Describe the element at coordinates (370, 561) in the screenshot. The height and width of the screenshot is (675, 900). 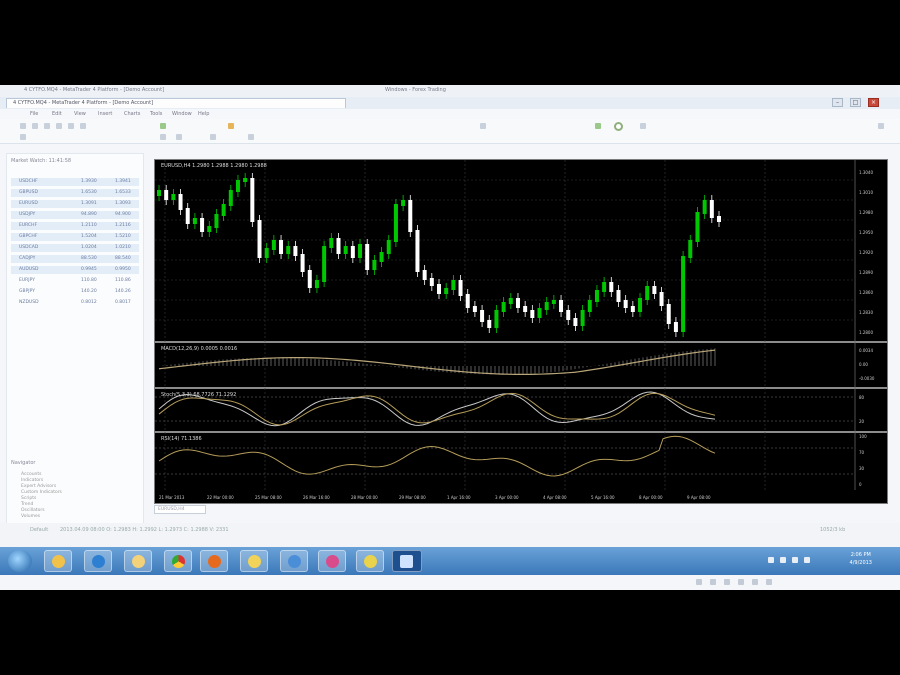
I see `taskbar-paint` at that location.